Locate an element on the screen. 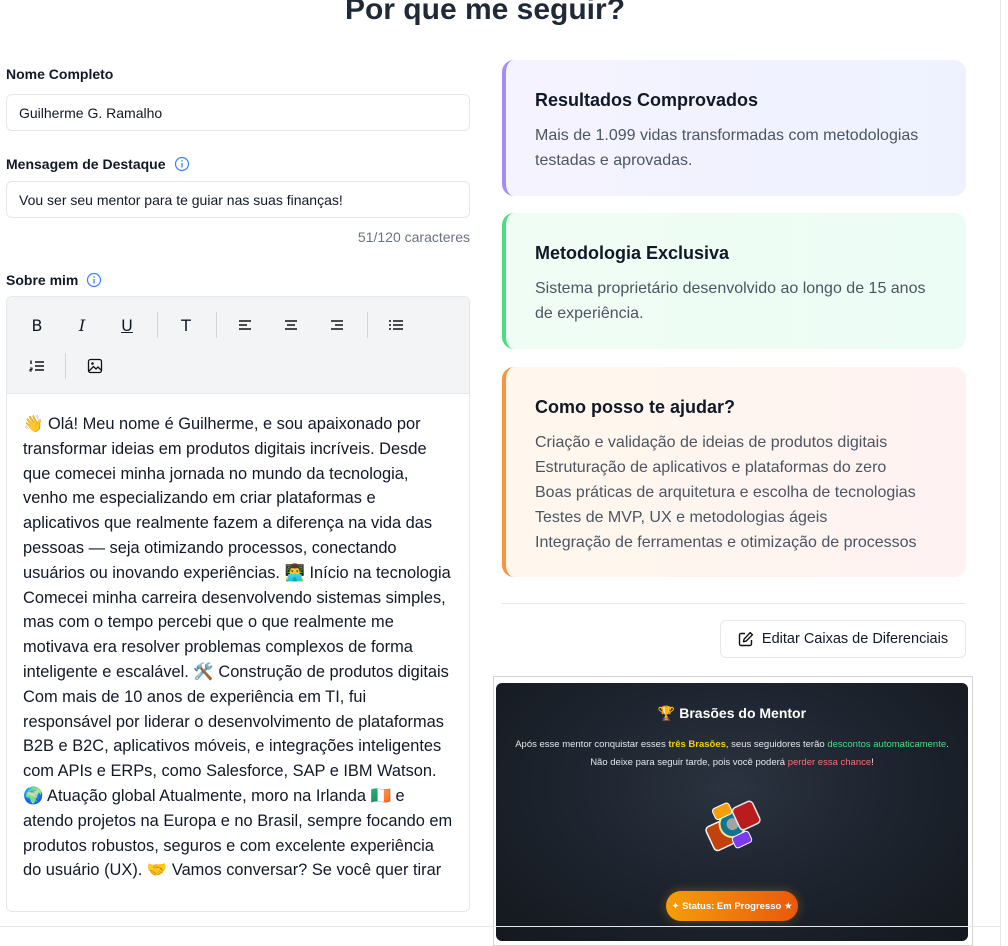 The height and width of the screenshot is (946, 1008). insert-image-button is located at coordinates (95, 366).